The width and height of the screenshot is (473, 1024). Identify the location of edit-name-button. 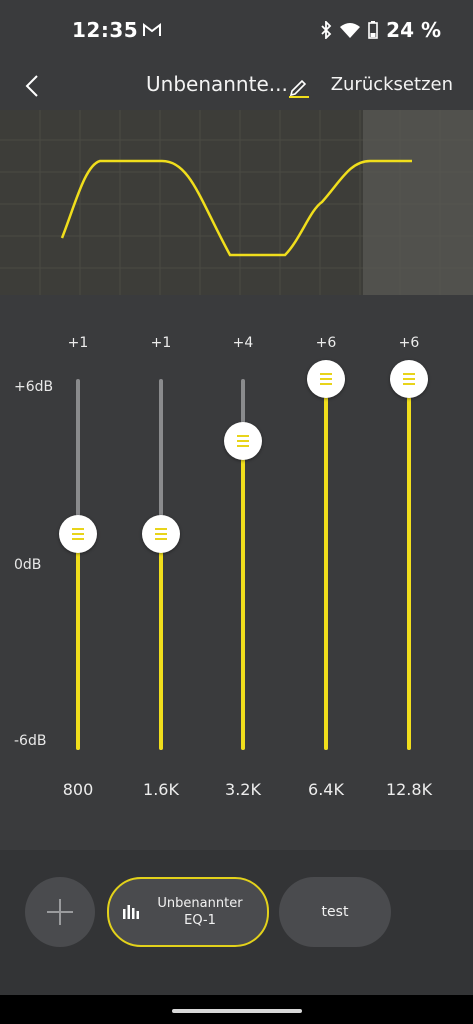
(299, 86).